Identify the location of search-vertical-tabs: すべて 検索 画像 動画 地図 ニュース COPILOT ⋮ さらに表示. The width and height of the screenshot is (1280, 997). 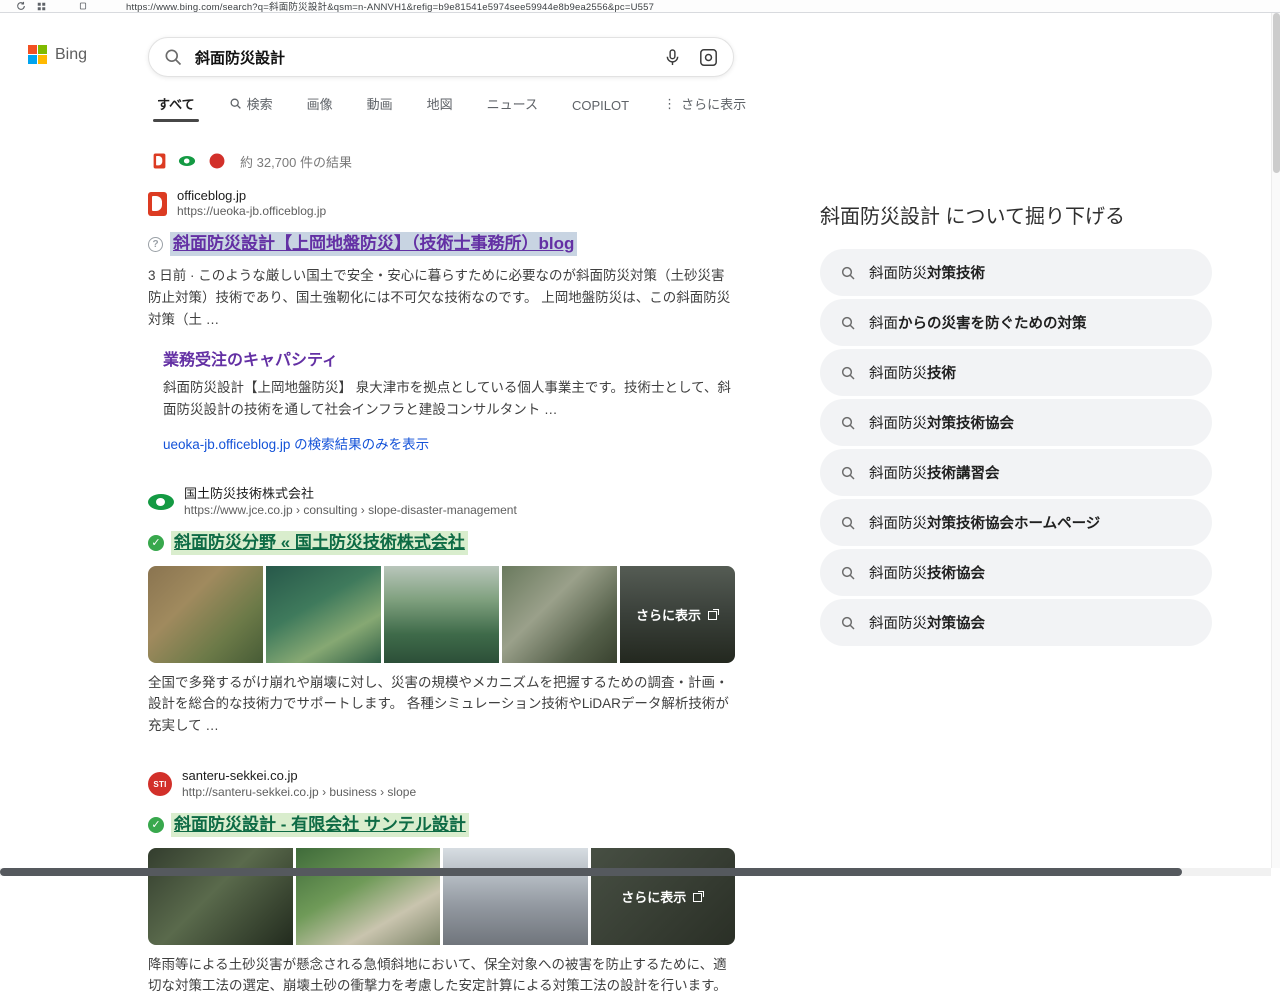
(450, 107).